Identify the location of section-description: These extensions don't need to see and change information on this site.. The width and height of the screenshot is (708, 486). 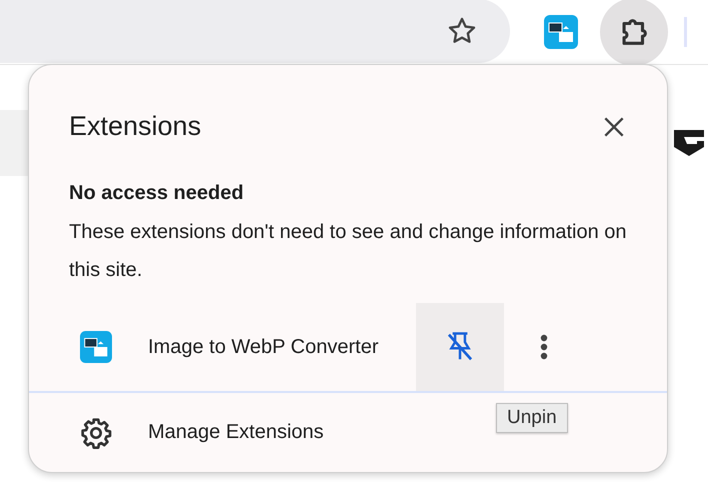
(348, 251).